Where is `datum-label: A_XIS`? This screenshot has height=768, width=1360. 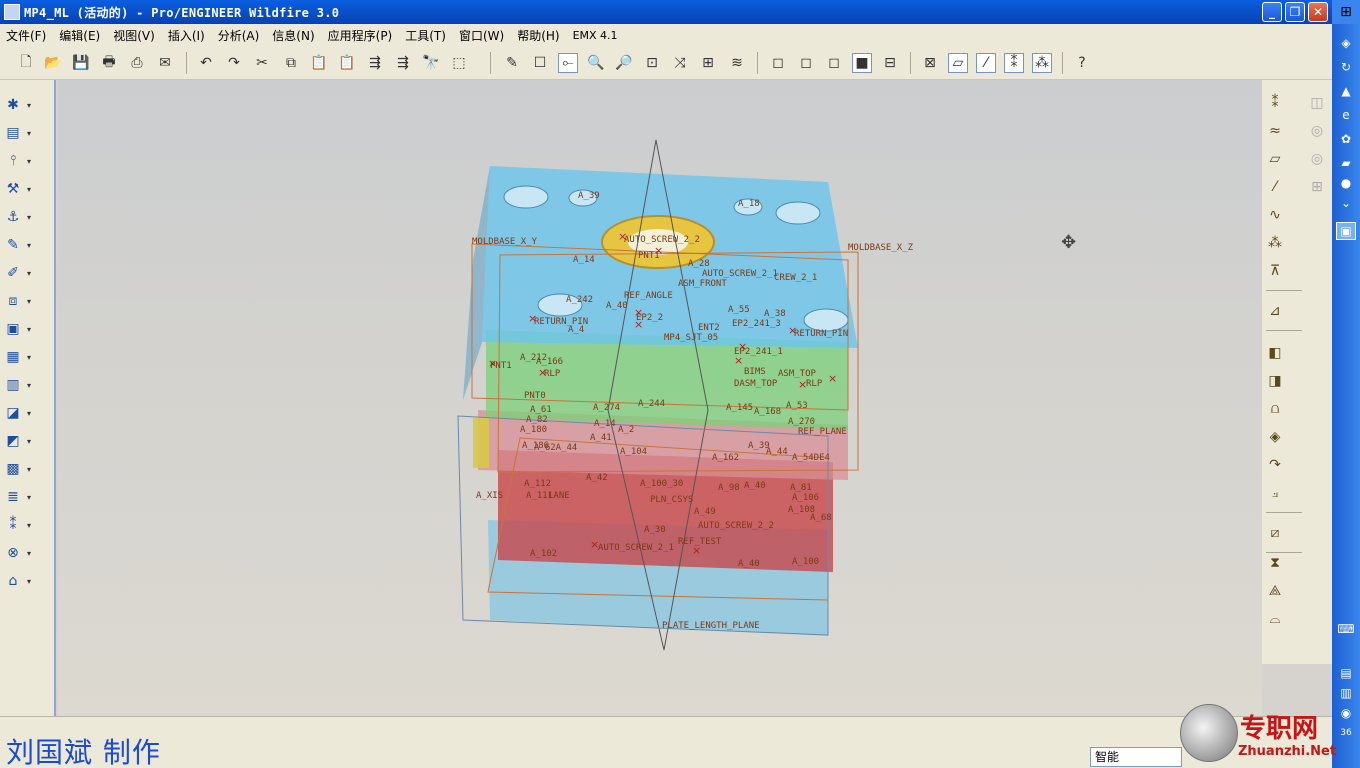
datum-label: A_XIS is located at coordinates (489, 496).